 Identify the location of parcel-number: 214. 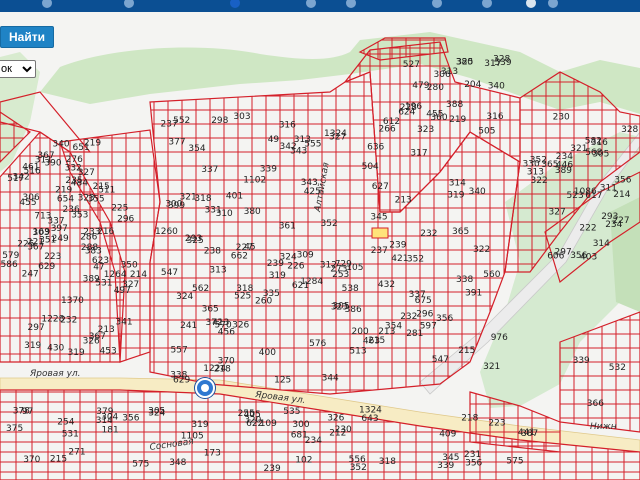
(138, 275).